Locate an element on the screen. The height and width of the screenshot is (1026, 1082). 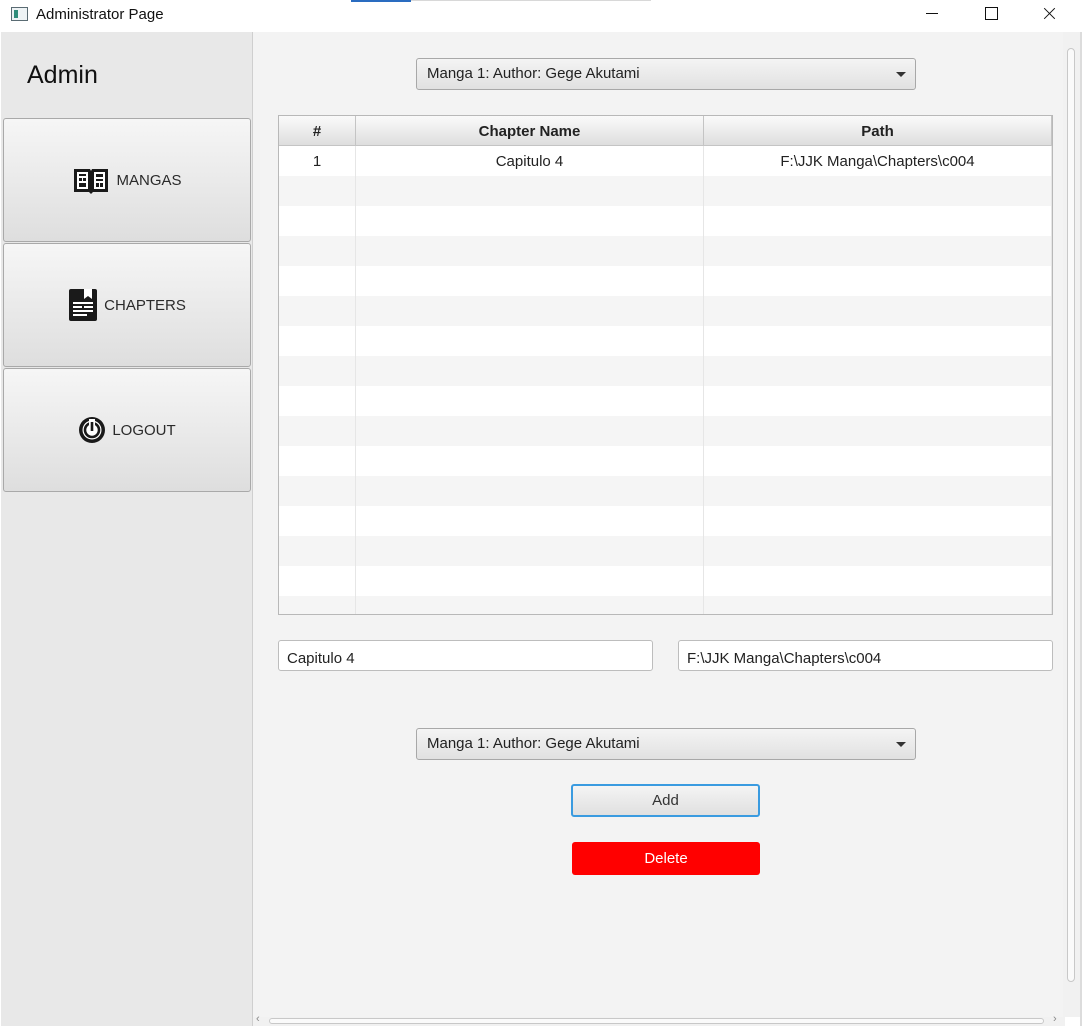
manga-select: Manga 1: Author: Gege Akutami is located at coordinates (666, 74).